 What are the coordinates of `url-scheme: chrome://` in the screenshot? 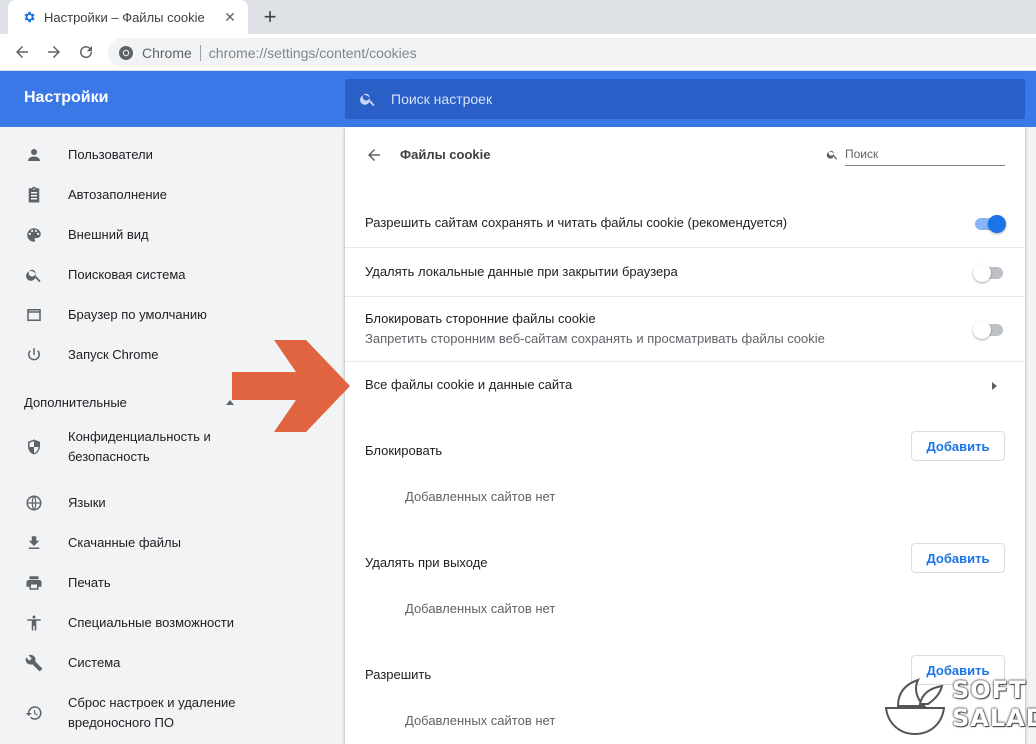 It's located at (238, 52).